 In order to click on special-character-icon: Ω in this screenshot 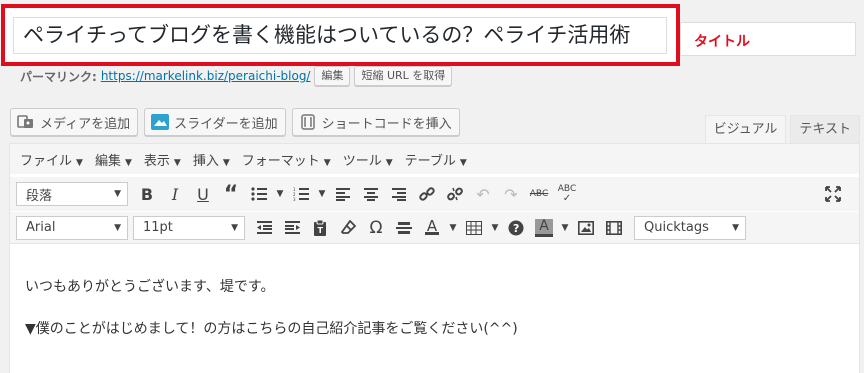, I will do `click(376, 228)`.